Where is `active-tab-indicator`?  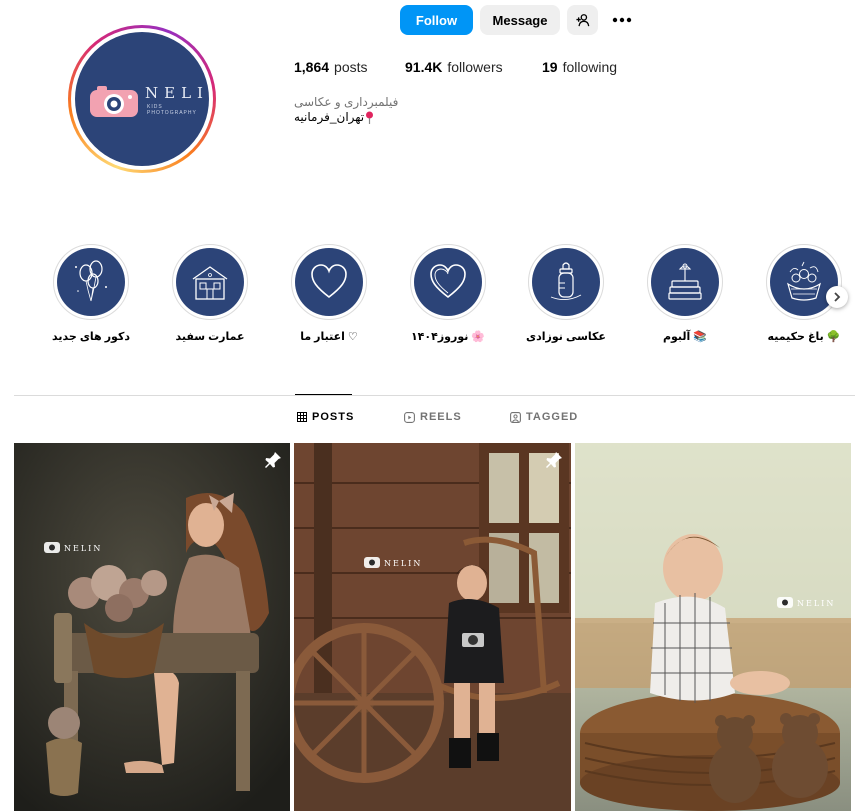
active-tab-indicator is located at coordinates (323, 394).